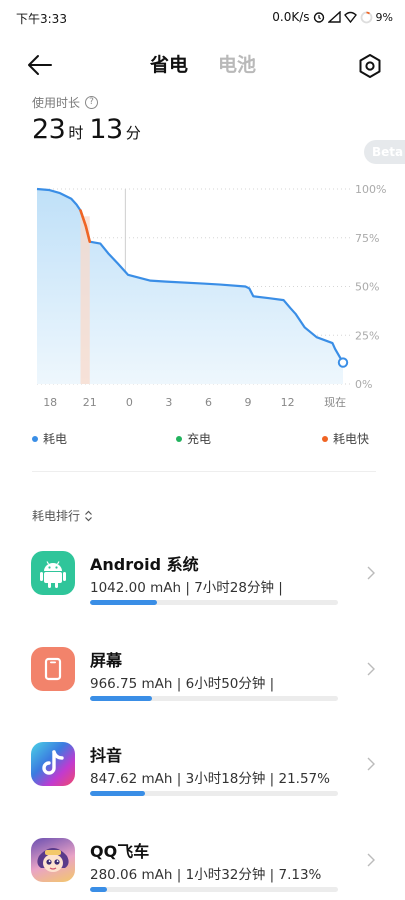  Describe the element at coordinates (366, 17) in the screenshot. I see `battery-icon` at that location.